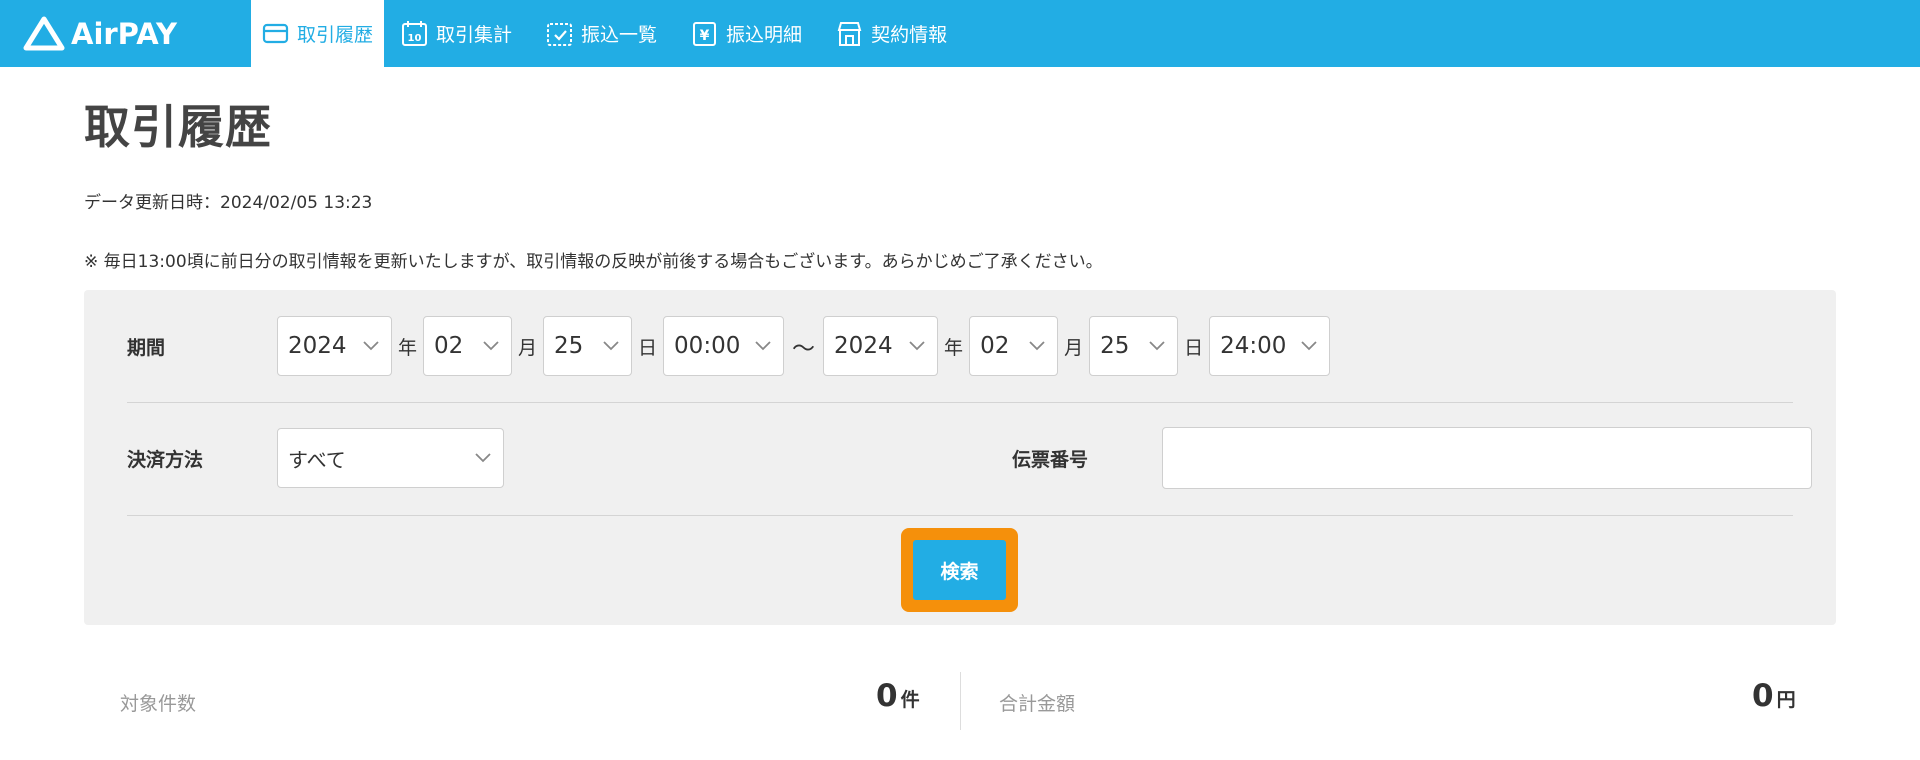 The image size is (1920, 760). I want to click on calendar-10-icon: 10, so click(415, 33).